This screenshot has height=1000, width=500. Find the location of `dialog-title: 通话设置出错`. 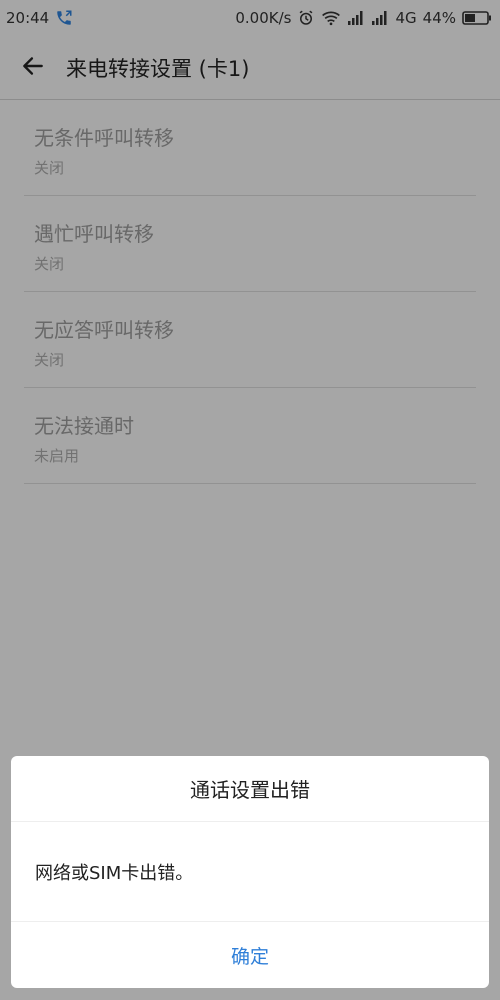

dialog-title: 通话设置出错 is located at coordinates (250, 789).